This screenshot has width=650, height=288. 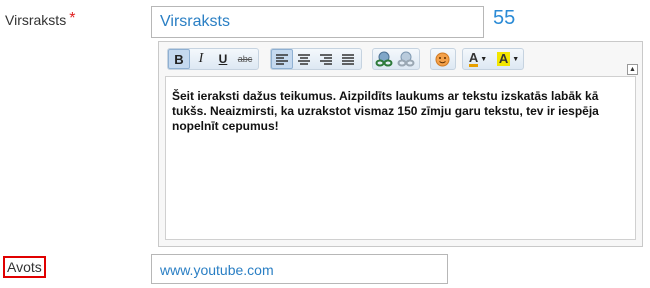 I want to click on title-label: Virsraksts *, so click(x=40, y=20).